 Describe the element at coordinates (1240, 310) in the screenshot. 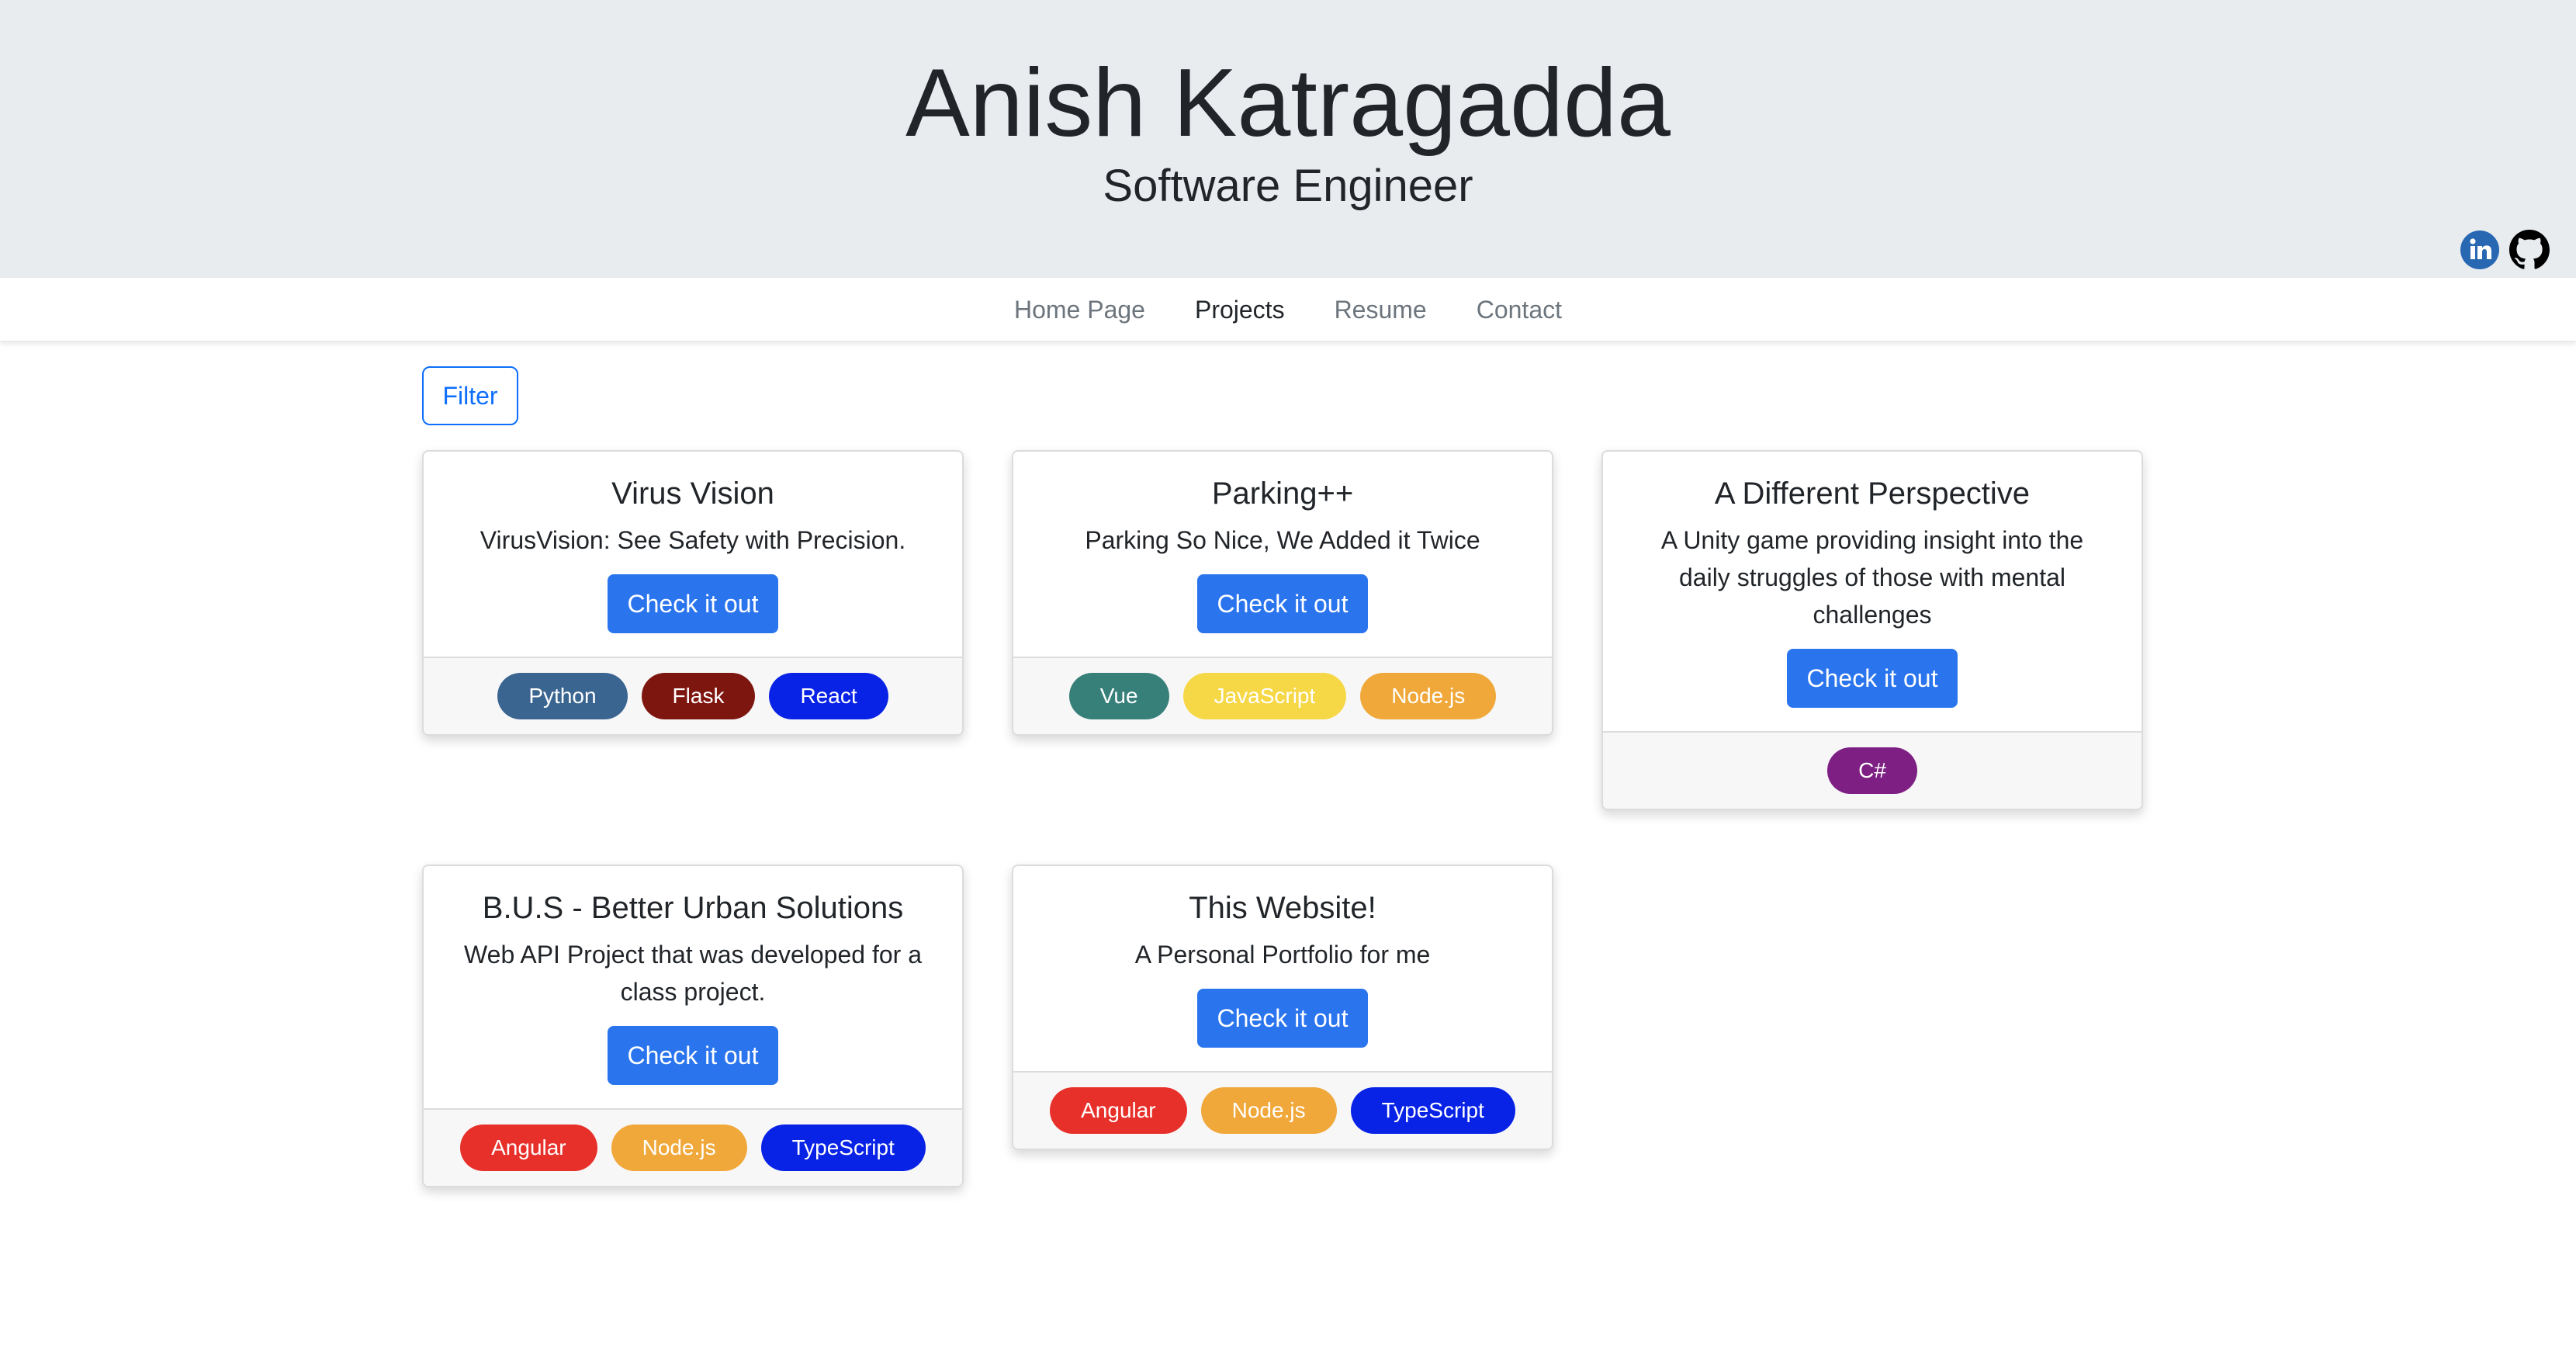

I see `nav-projects: Projects` at that location.